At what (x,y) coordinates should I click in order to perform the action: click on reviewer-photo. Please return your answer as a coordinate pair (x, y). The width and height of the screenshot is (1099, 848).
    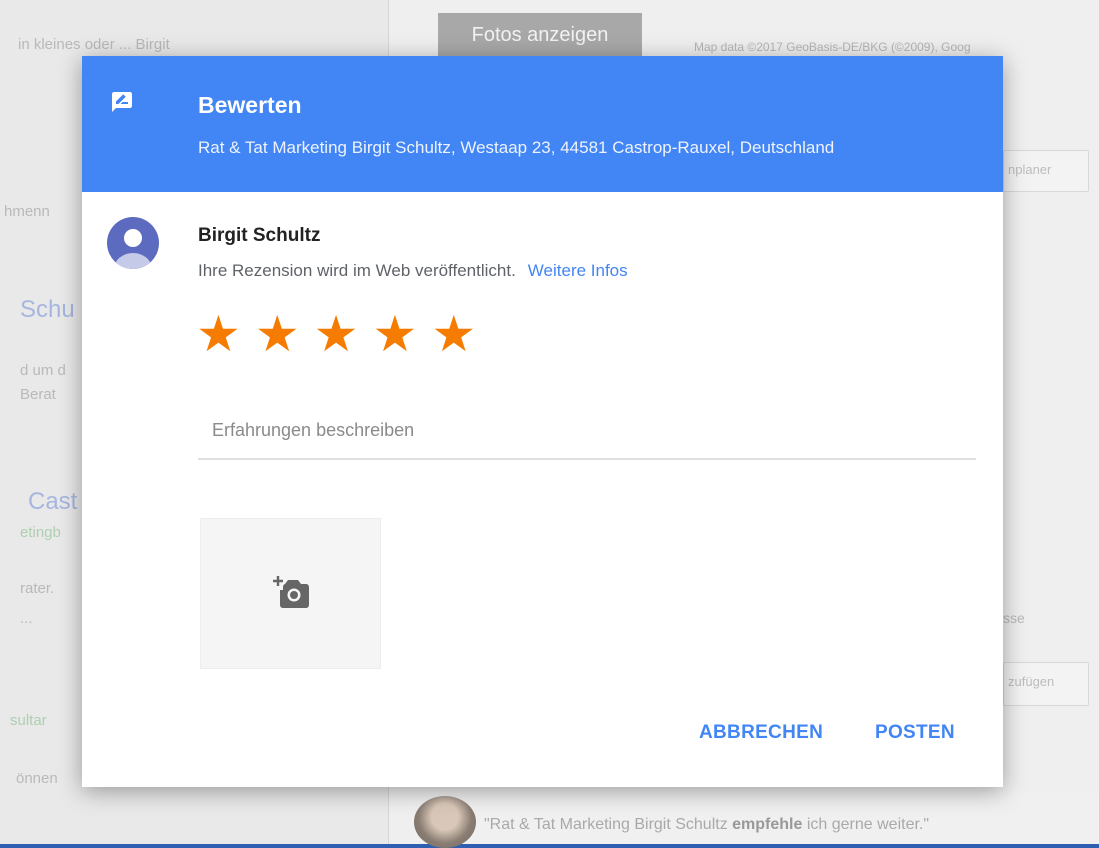
    Looking at the image, I should click on (445, 822).